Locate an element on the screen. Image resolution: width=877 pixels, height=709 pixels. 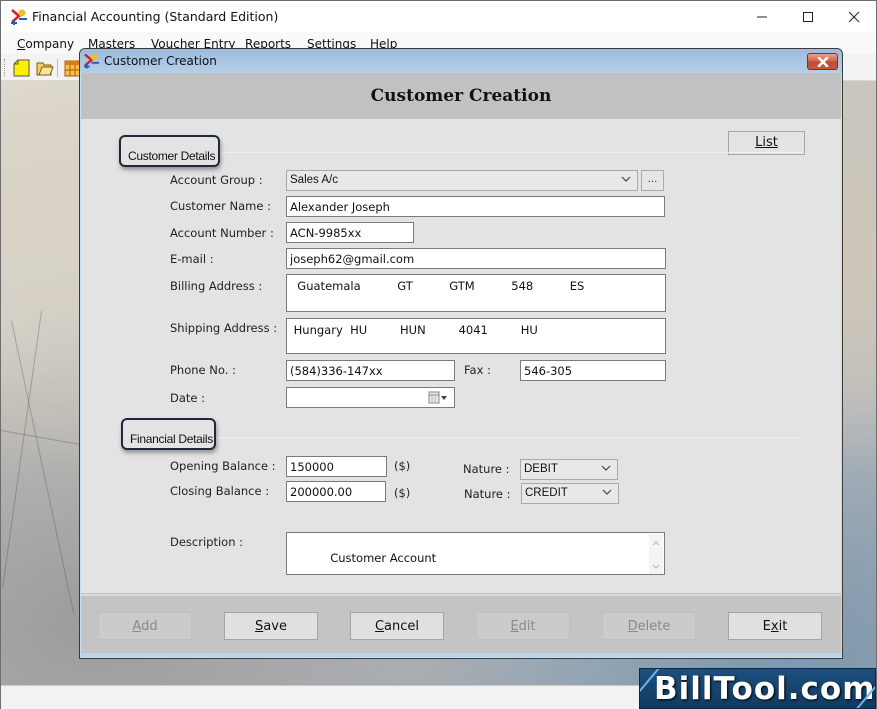
exit-button: Exit is located at coordinates (775, 626).